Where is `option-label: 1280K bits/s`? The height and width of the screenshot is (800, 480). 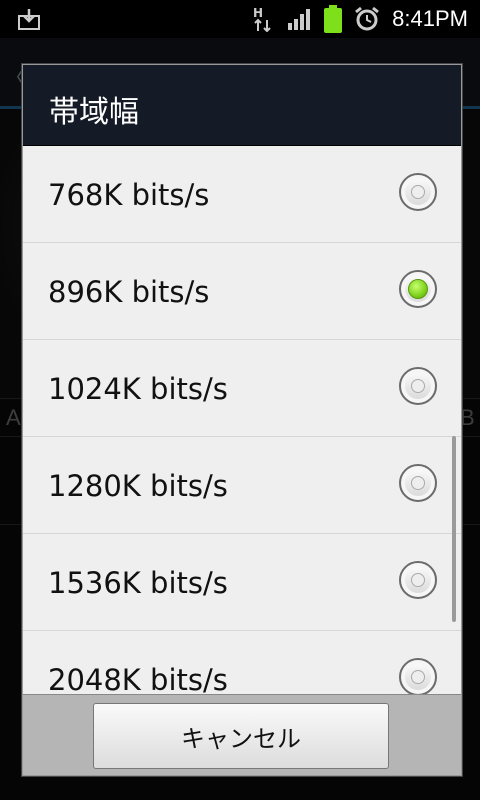
option-label: 1280K bits/s is located at coordinates (138, 486).